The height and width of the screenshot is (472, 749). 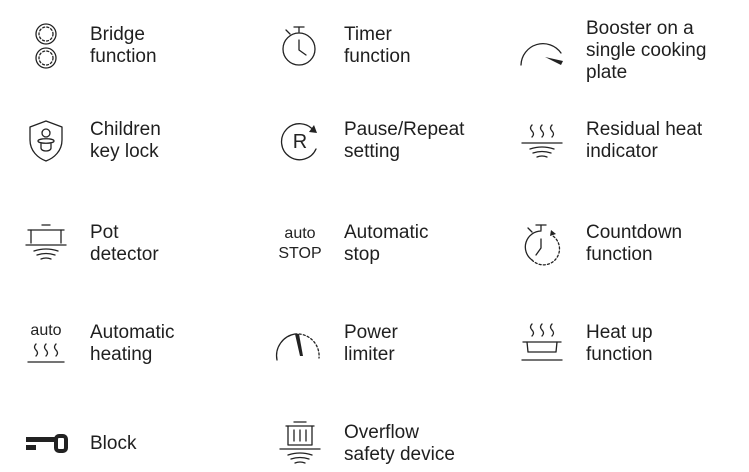 What do you see at coordinates (644, 140) in the screenshot?
I see `legend-label: Residual heat indicator` at bounding box center [644, 140].